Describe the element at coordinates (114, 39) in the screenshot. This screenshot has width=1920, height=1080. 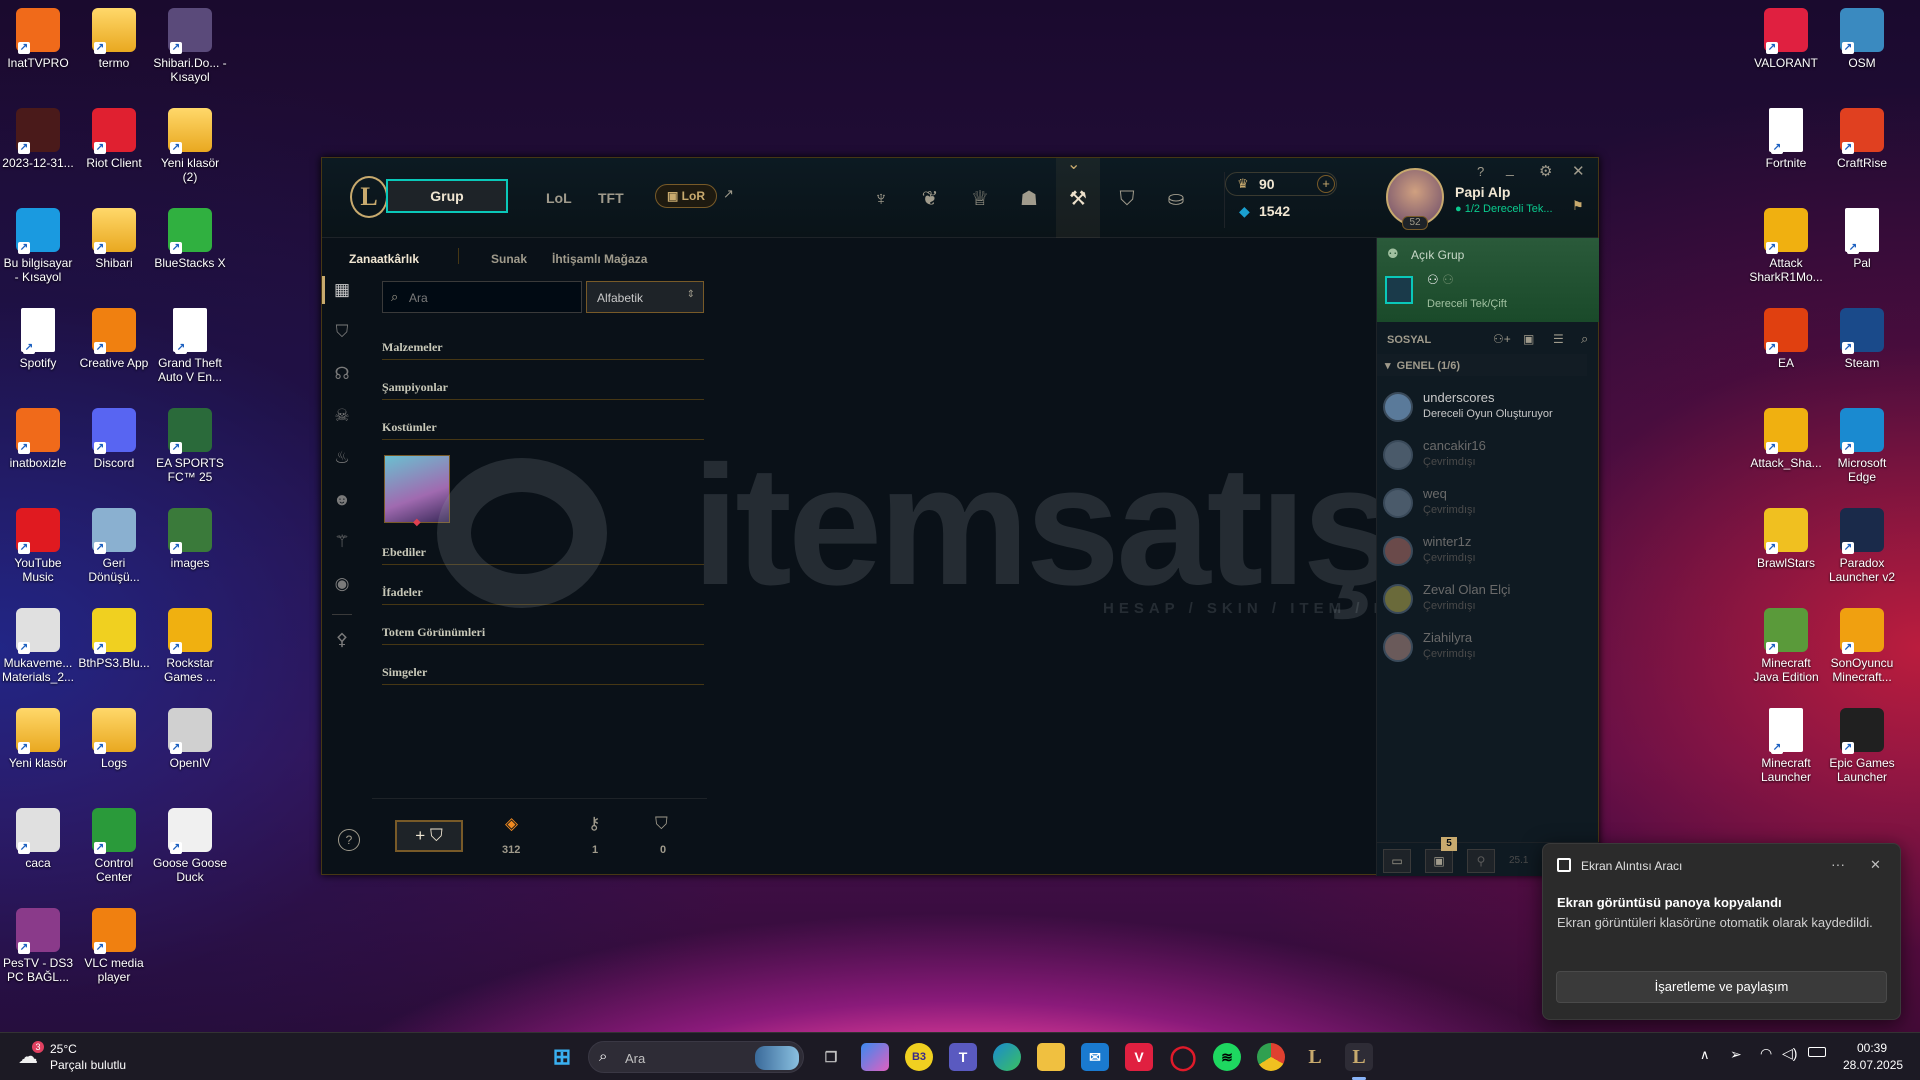
I see `desktop-icon: ↗ termo` at that location.